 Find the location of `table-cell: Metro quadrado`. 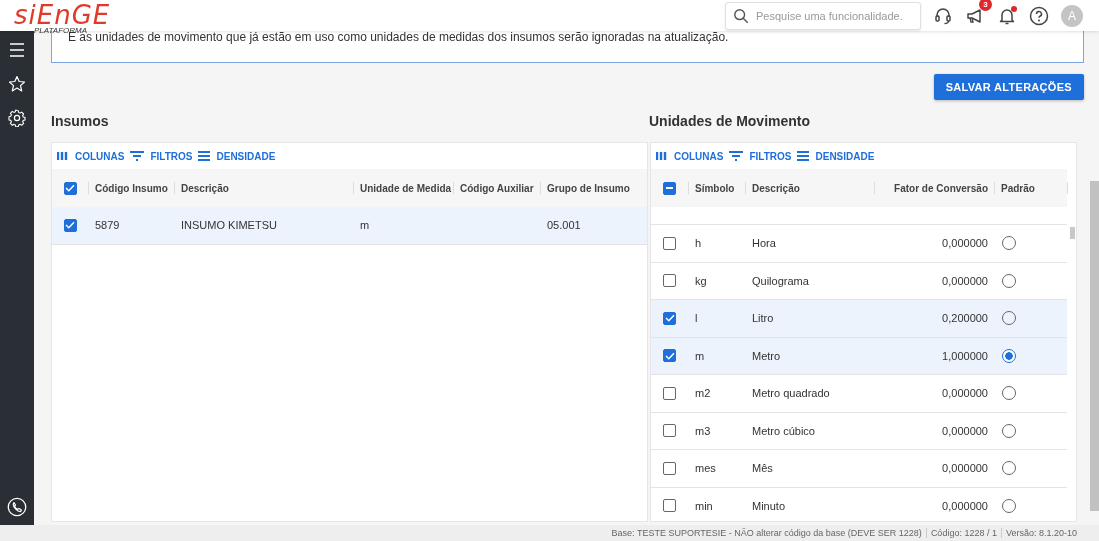

table-cell: Metro quadrado is located at coordinates (791, 393).